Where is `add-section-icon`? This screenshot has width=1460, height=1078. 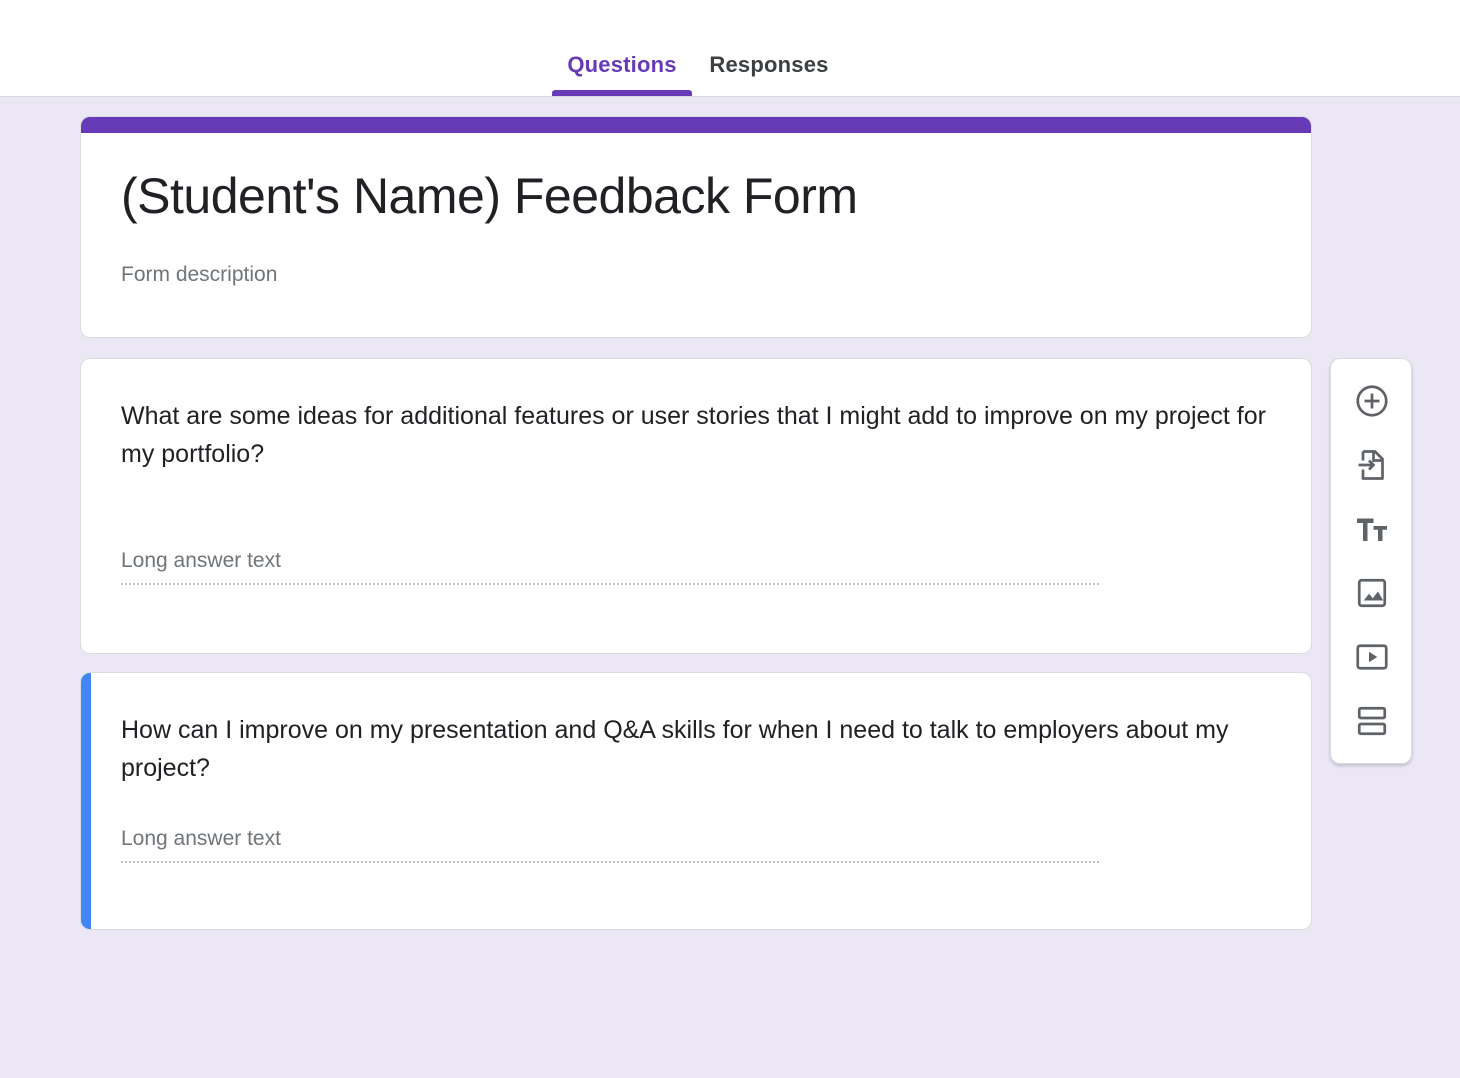
add-section-icon is located at coordinates (1372, 721).